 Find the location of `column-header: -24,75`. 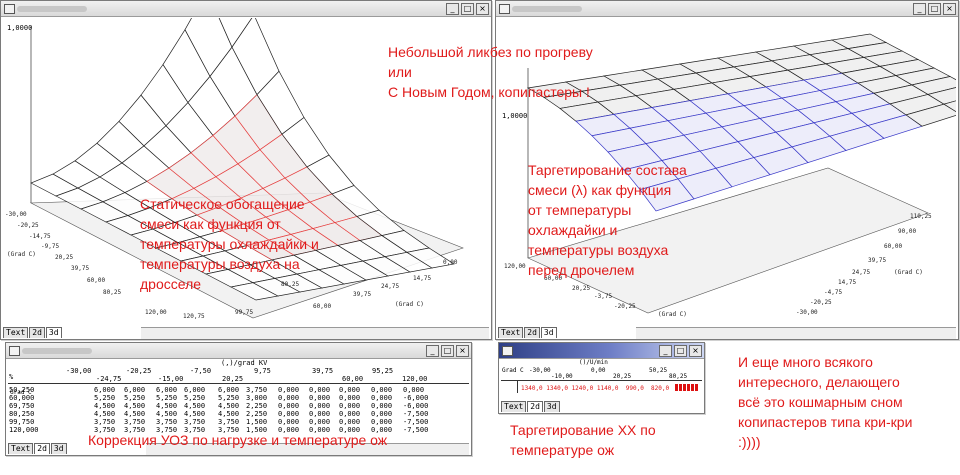

column-header: -24,75 is located at coordinates (109, 379).